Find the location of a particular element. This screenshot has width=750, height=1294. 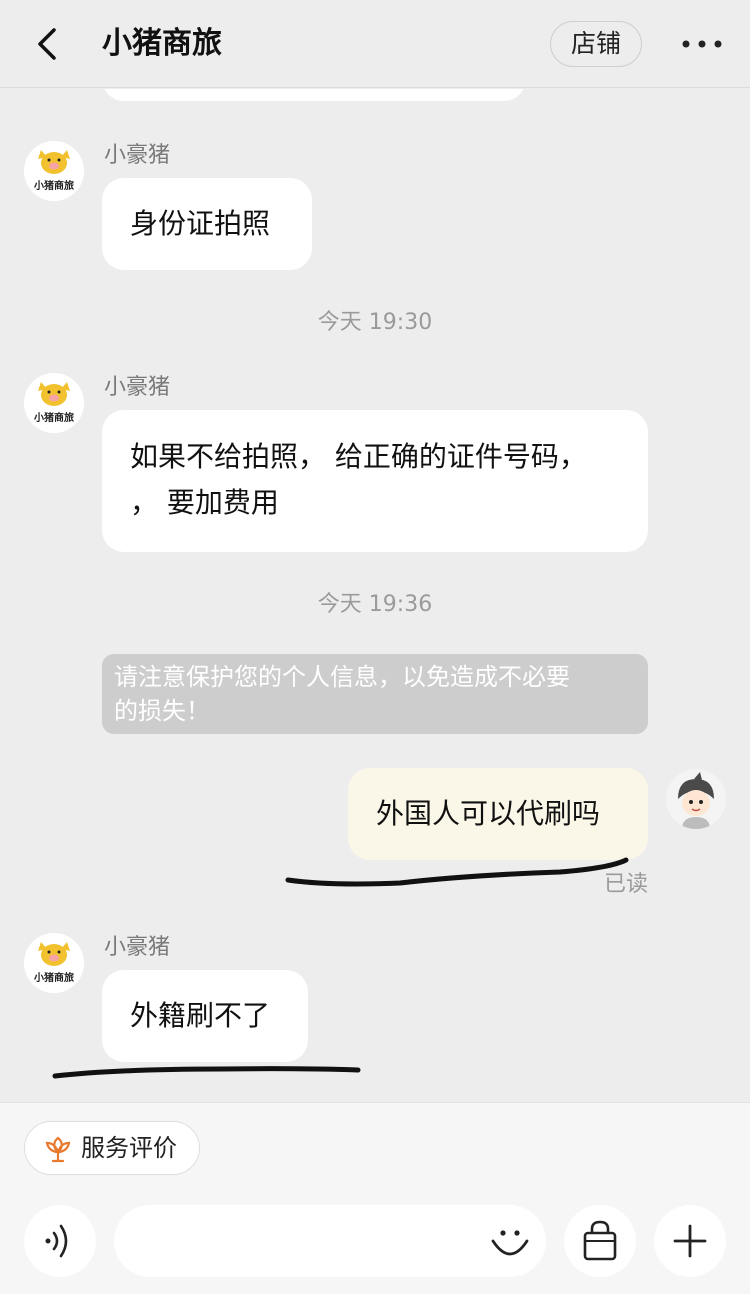

more-button is located at coordinates (702, 44).